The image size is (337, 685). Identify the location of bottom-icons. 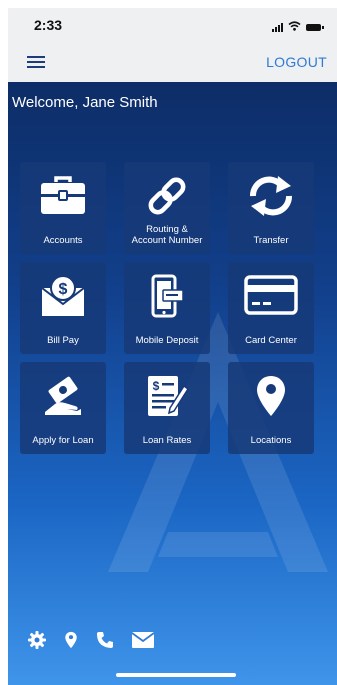
(91, 640).